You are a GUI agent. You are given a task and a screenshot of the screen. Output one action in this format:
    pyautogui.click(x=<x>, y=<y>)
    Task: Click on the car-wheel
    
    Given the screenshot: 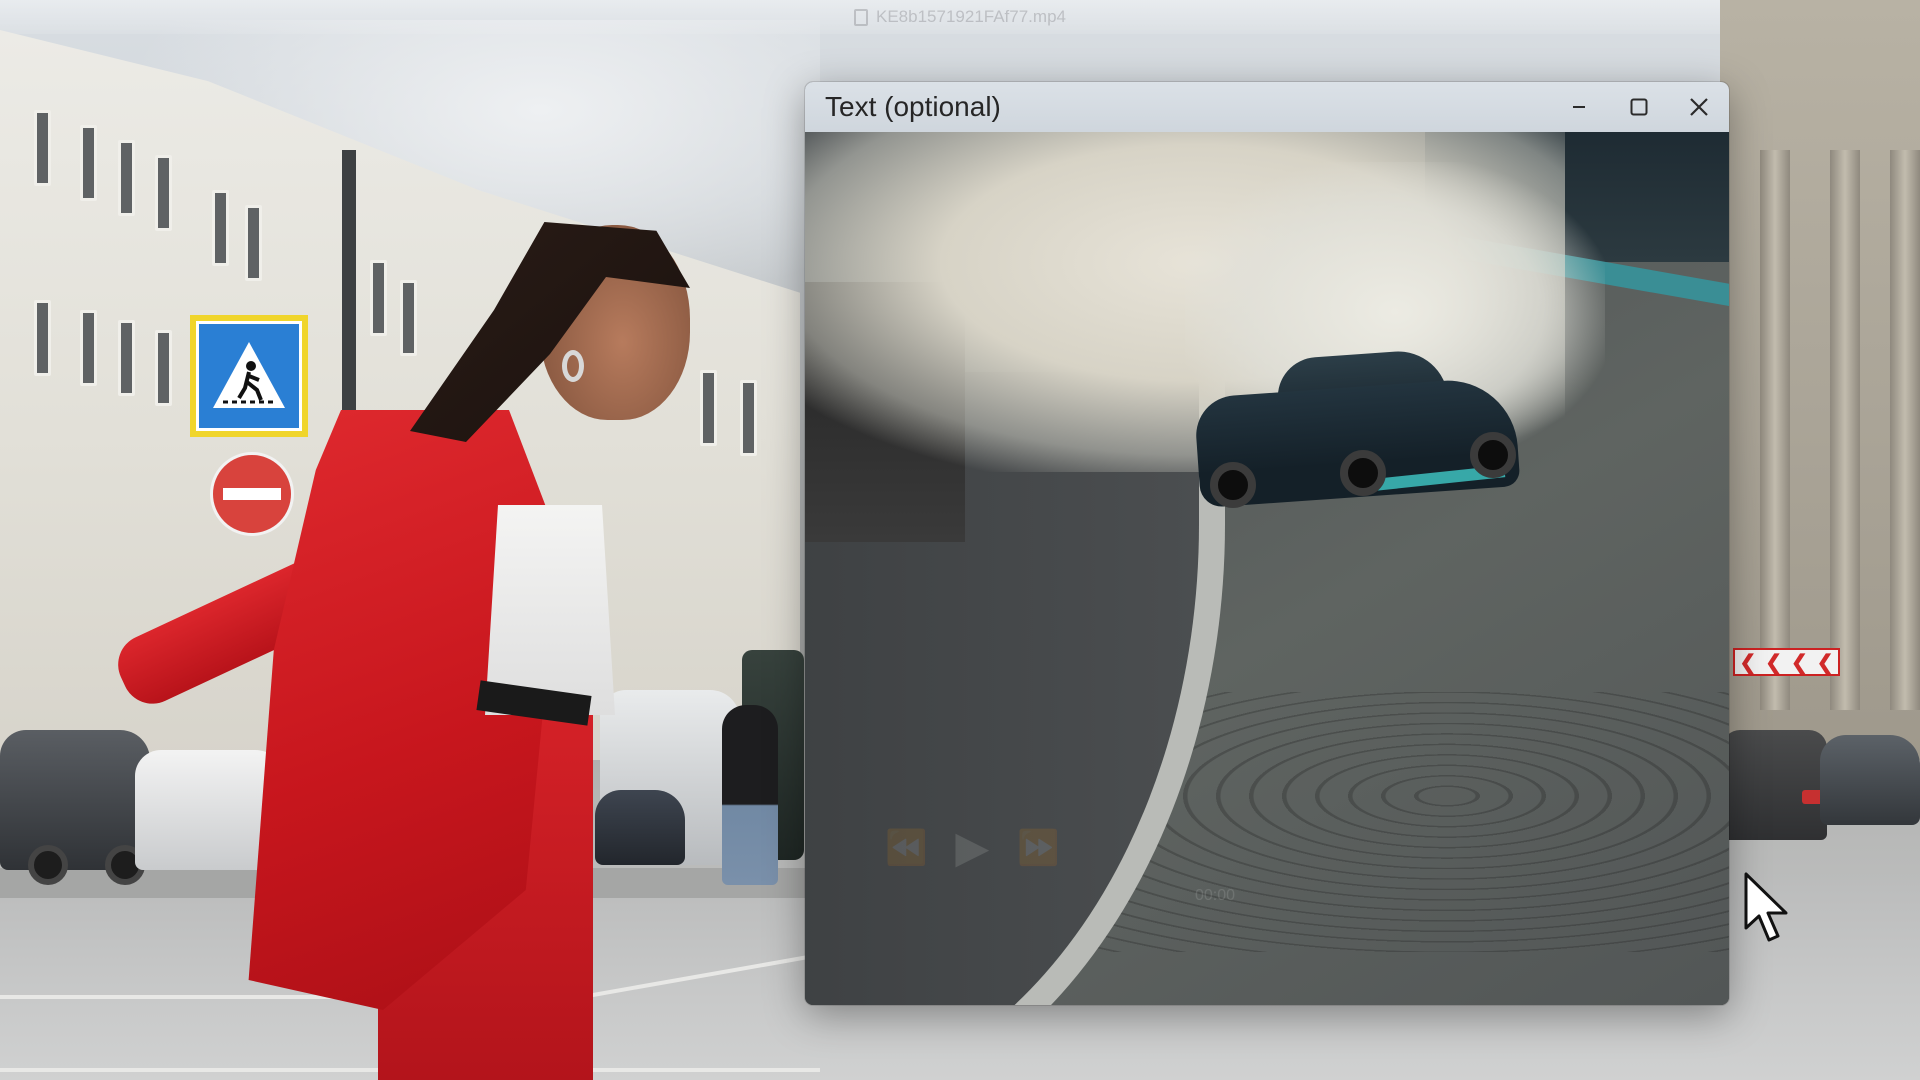 What is the action you would take?
    pyautogui.click(x=48, y=865)
    